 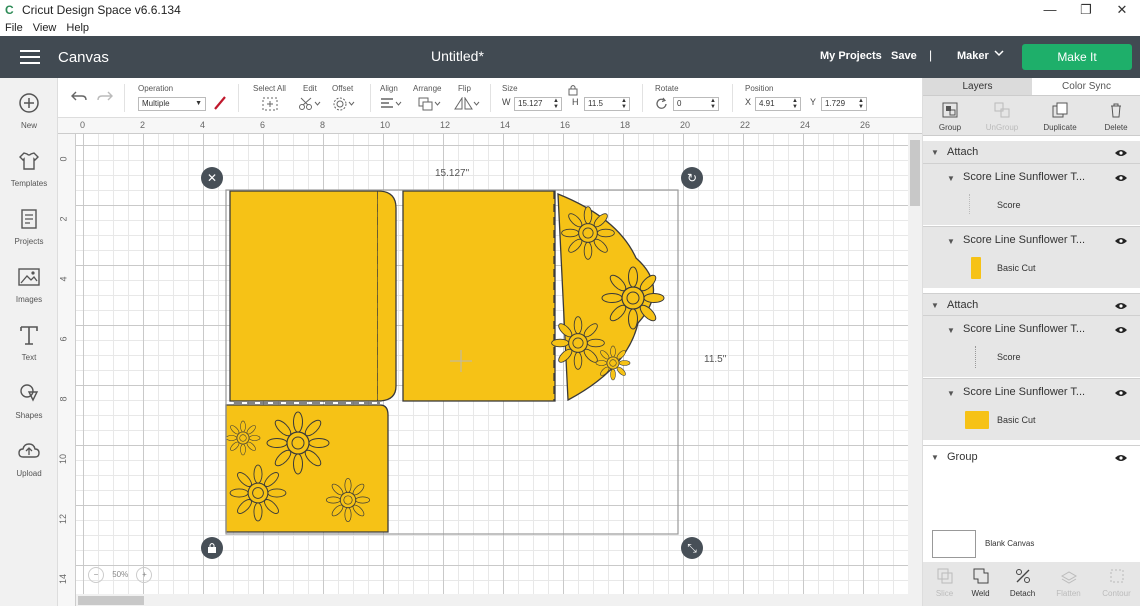 What do you see at coordinates (310, 105) in the screenshot?
I see `edit-scissors-icon` at bounding box center [310, 105].